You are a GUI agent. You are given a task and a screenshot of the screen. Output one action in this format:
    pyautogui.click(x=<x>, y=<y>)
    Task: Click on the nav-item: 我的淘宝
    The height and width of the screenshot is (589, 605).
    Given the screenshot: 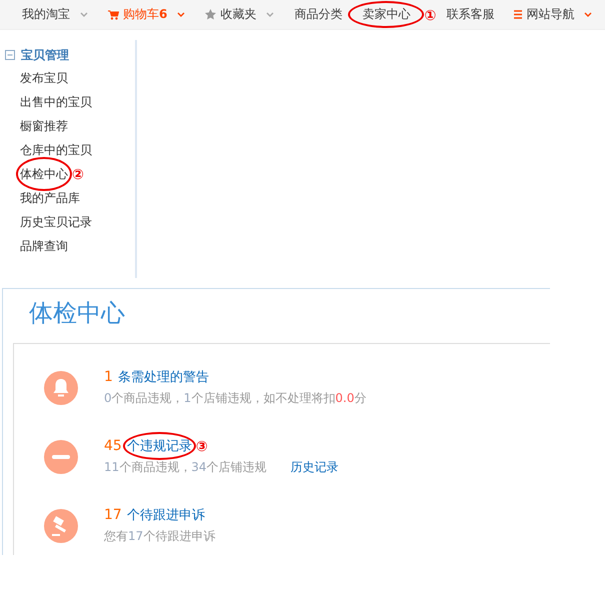 What is the action you would take?
    pyautogui.click(x=55, y=14)
    